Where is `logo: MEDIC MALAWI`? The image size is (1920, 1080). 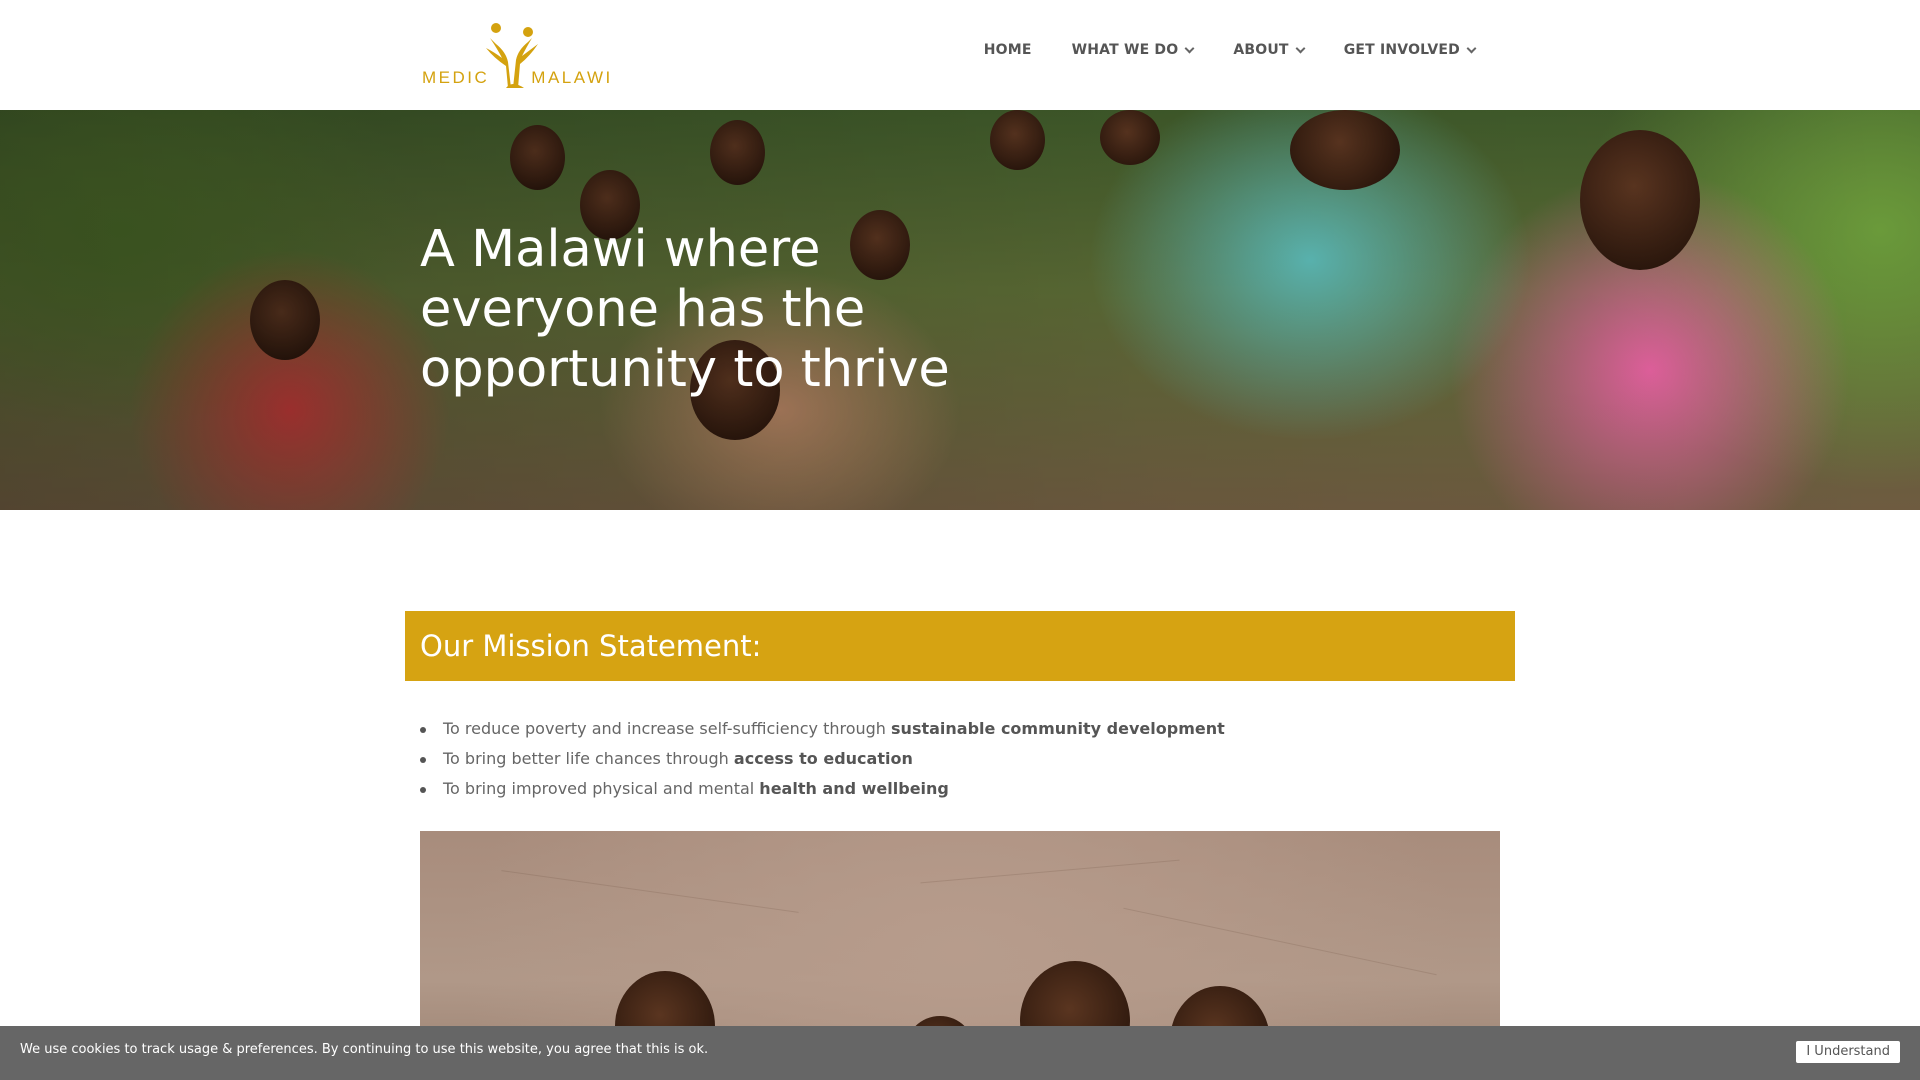 logo: MEDIC MALAWI is located at coordinates (520, 55).